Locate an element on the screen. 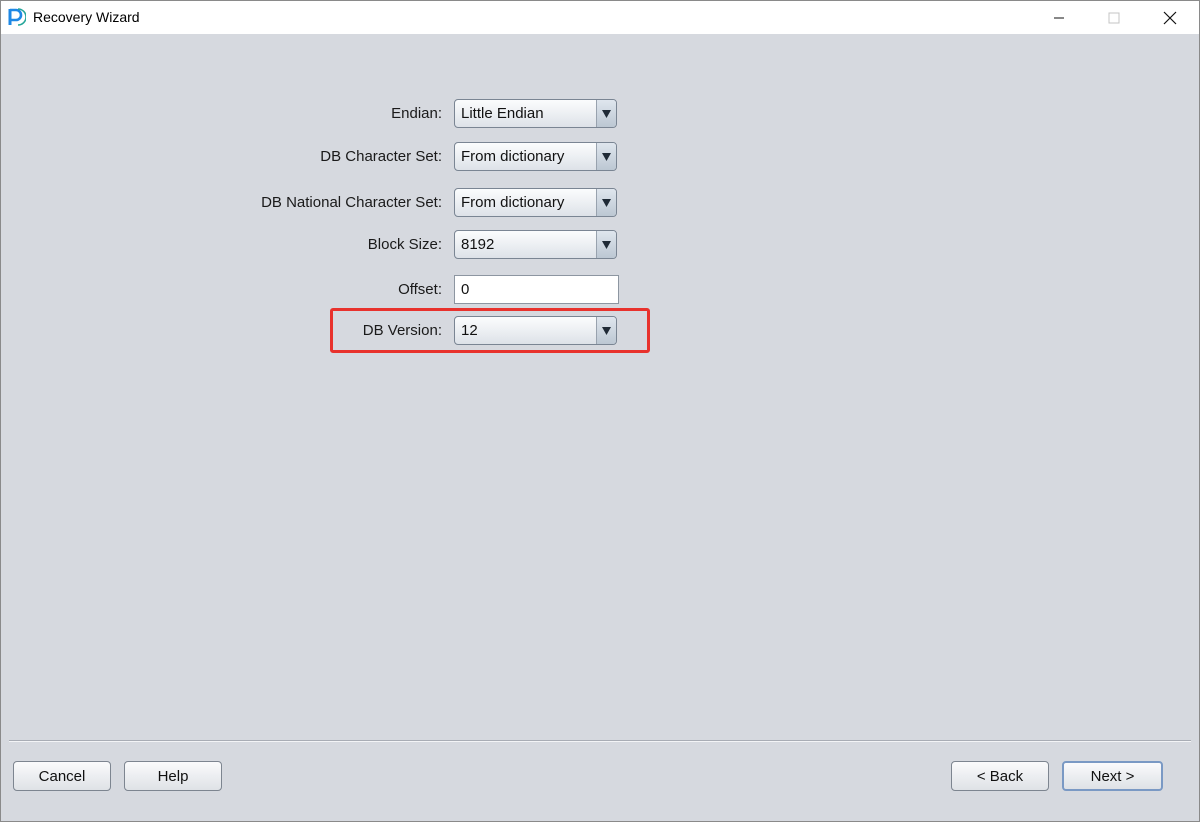 This screenshot has height=822, width=1200. db-national-character-set-label: DB National Character Set: is located at coordinates (351, 202).